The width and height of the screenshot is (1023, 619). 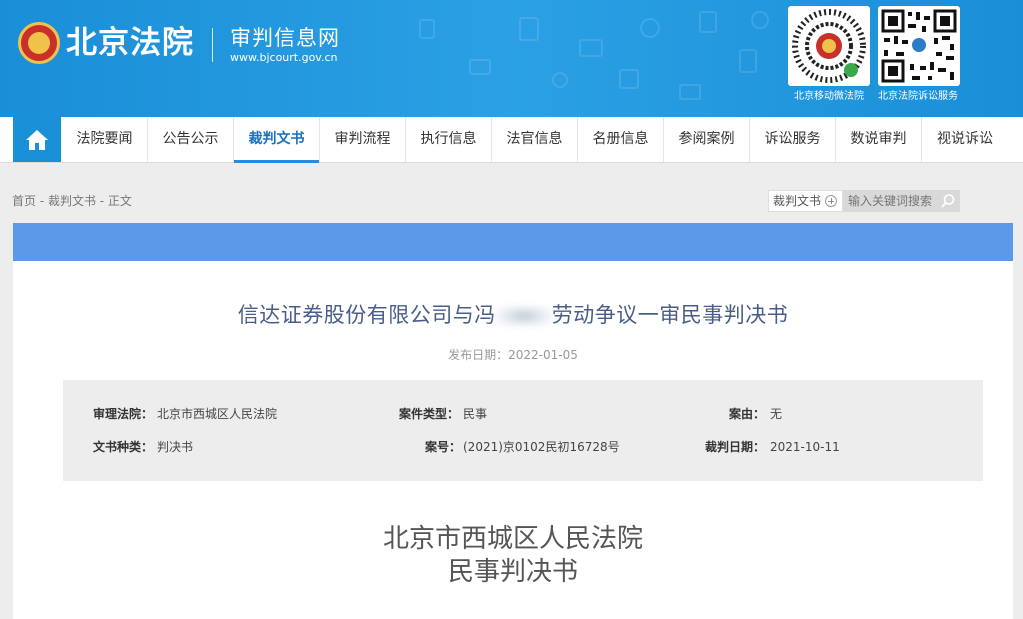 I want to click on nav-item-court-news: 法院要闻, so click(x=105, y=139).